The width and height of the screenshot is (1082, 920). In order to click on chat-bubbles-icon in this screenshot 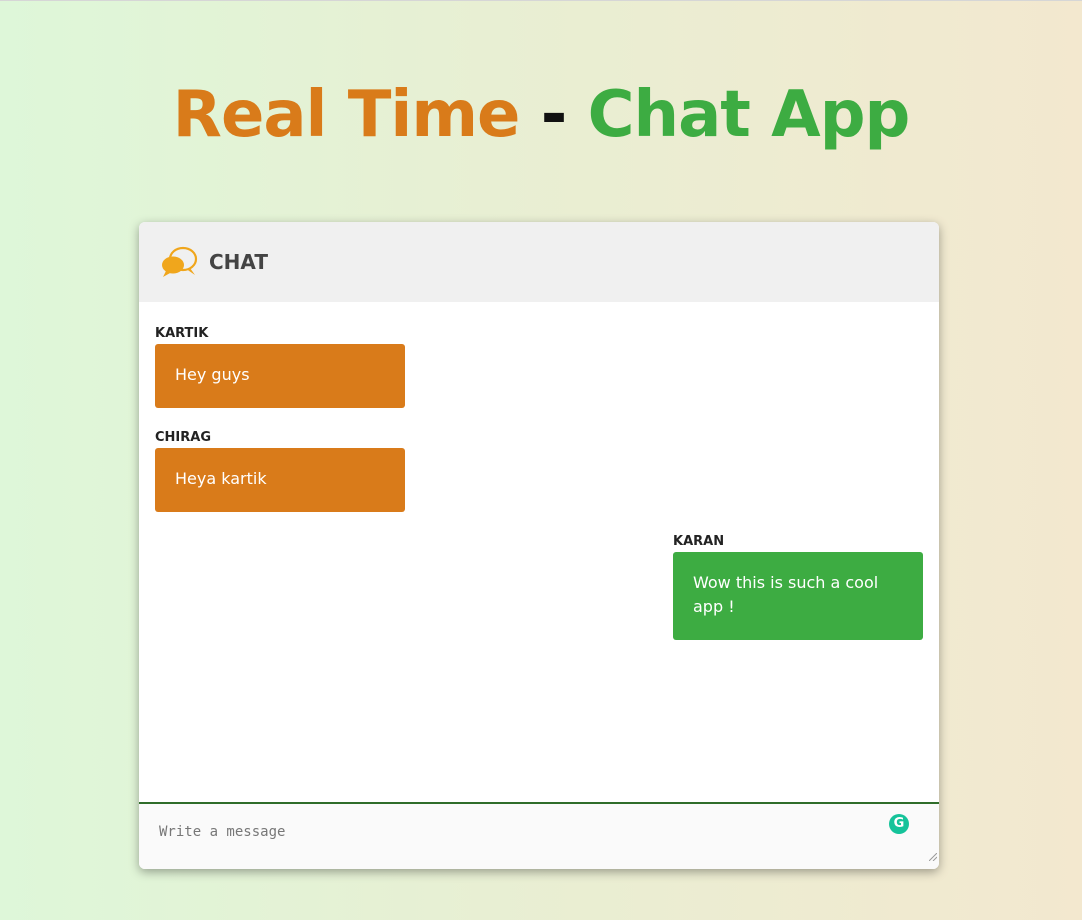, I will do `click(180, 261)`.